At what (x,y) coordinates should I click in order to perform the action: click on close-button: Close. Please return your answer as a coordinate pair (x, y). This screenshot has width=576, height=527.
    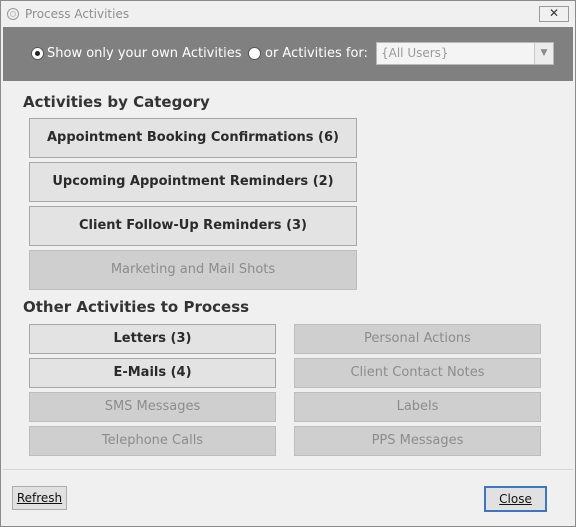
    Looking at the image, I should click on (515, 499).